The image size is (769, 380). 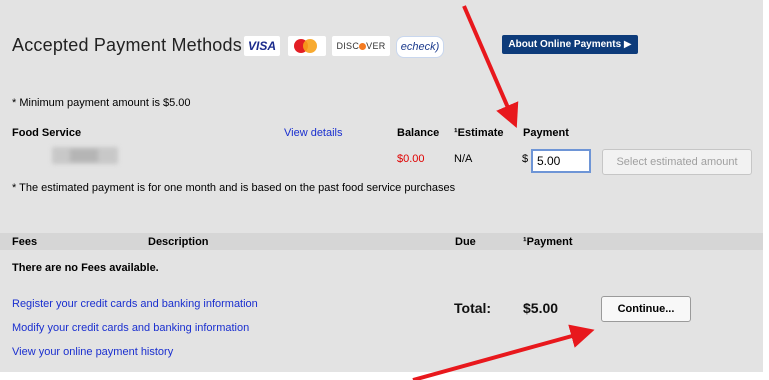 What do you see at coordinates (127, 45) in the screenshot?
I see `page-title: Accepted Payment Methods` at bounding box center [127, 45].